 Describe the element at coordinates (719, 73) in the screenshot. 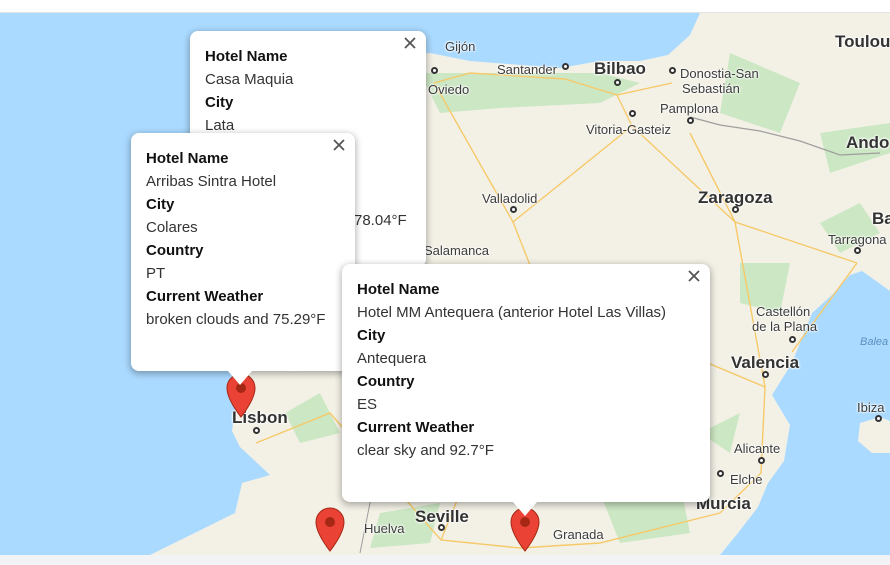

I see `map-label-donostia-san: Donostia-San` at that location.